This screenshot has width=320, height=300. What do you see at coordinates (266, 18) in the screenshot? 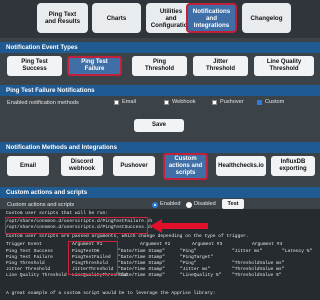
I see `tab-changelog: Changelog` at bounding box center [266, 18].